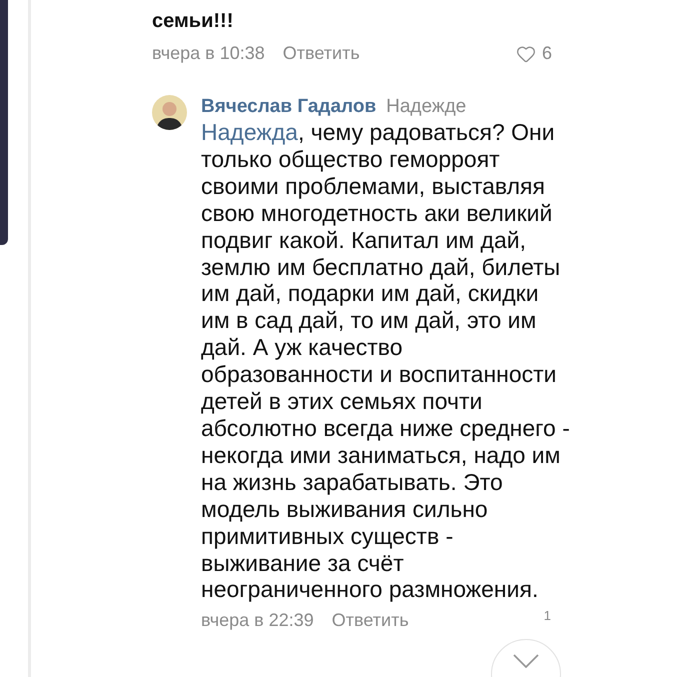 The height and width of the screenshot is (677, 700). What do you see at coordinates (526, 661) in the screenshot?
I see `chevron-down-icon` at bounding box center [526, 661].